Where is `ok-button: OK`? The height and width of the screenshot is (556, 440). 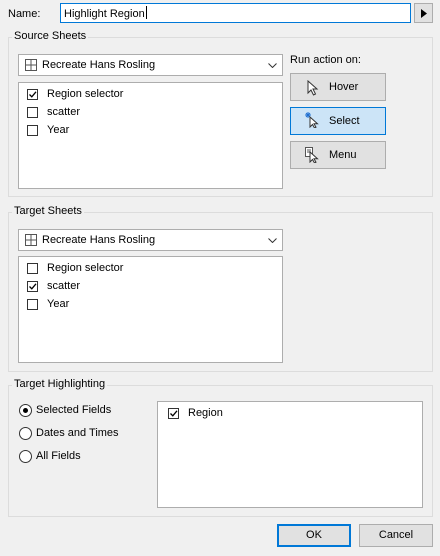
ok-button: OK is located at coordinates (314, 535).